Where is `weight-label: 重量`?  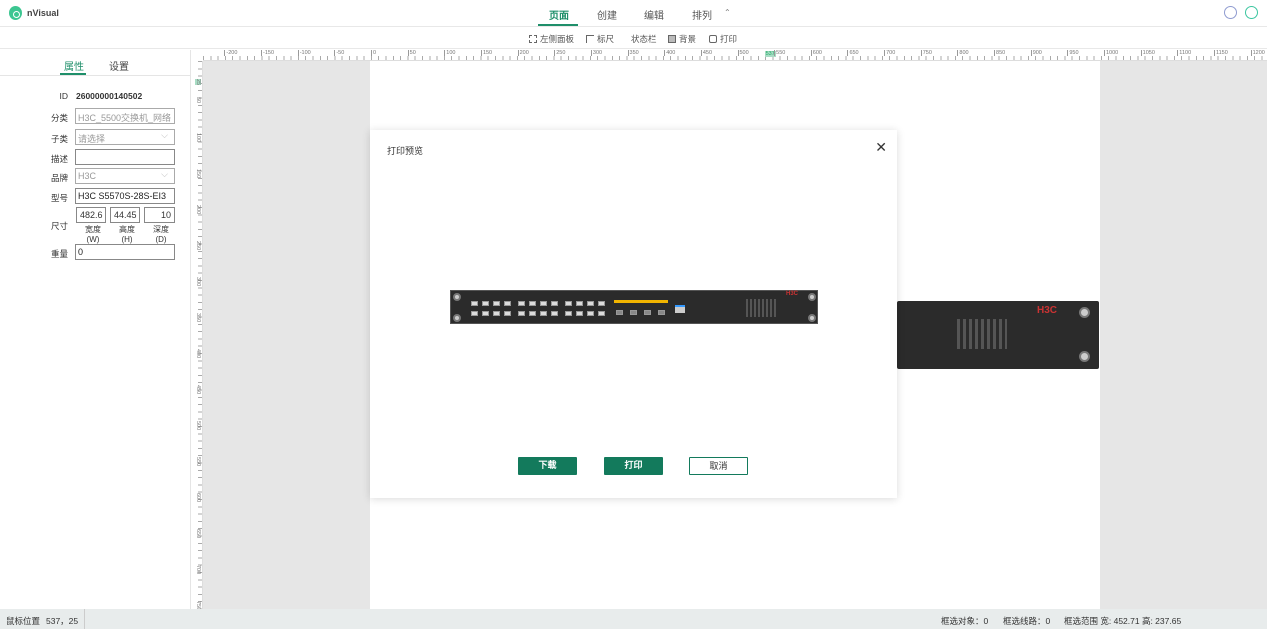
weight-label: 重量 is located at coordinates (59, 254).